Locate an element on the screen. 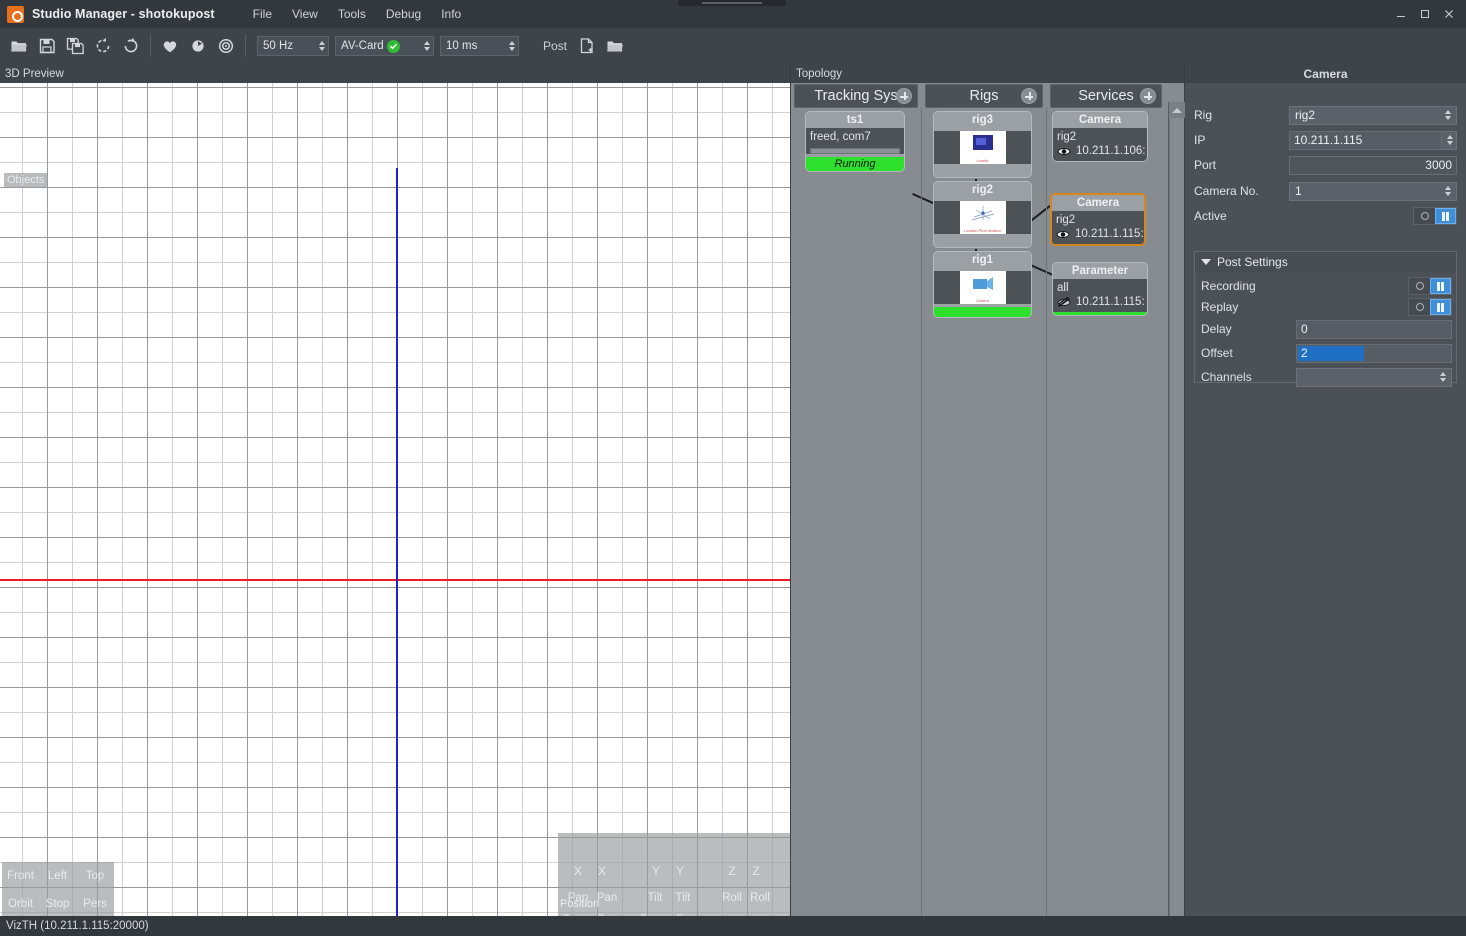 This screenshot has width=1466, height=936. view-pers-button: Pers is located at coordinates (95, 903).